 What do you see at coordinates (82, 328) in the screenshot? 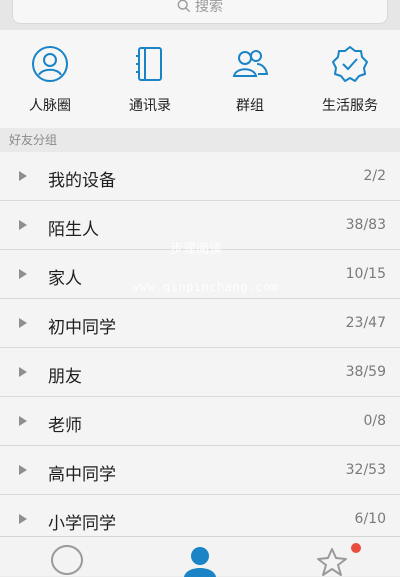
I see `group-name: 初中同学` at bounding box center [82, 328].